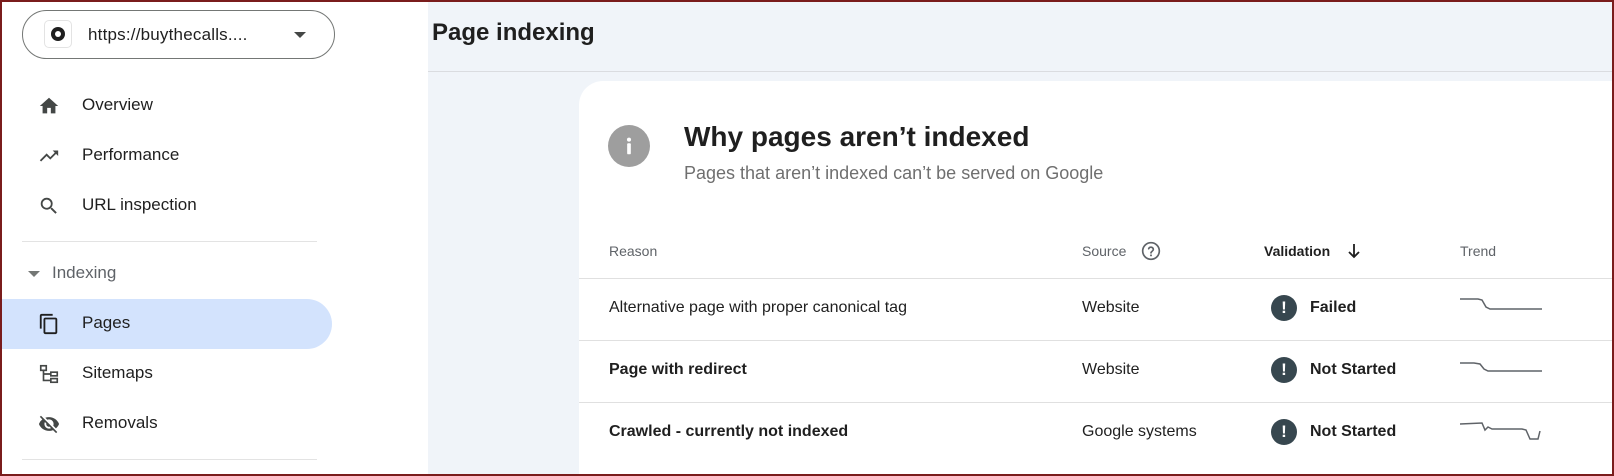 Image resolution: width=1614 pixels, height=476 pixels. Describe the element at coordinates (139, 204) in the screenshot. I see `sidebar-item-label: URL inspection` at that location.